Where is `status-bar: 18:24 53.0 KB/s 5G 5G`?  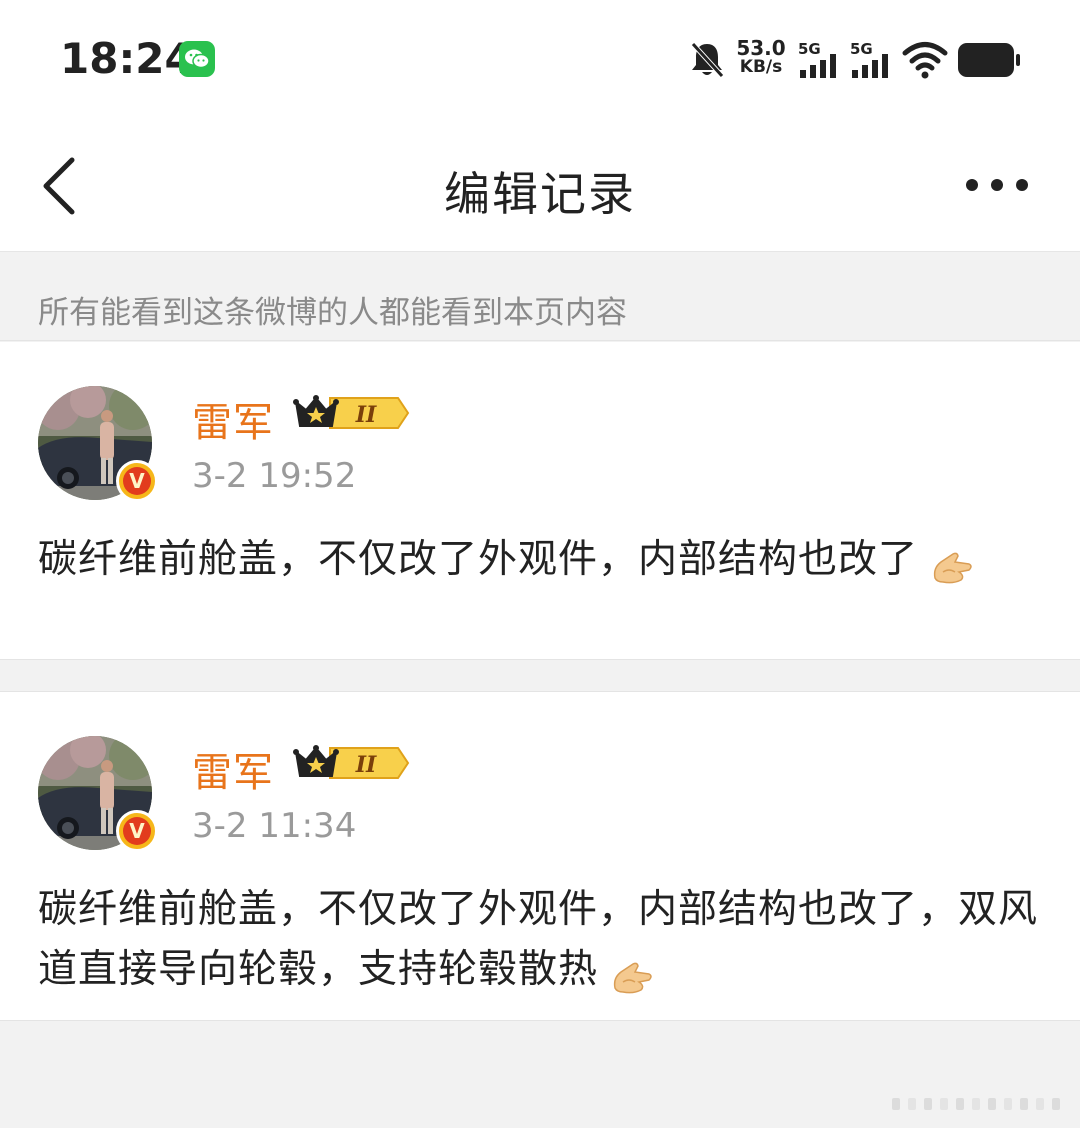
status-bar: 18:24 53.0 KB/s 5G 5G is located at coordinates (540, 59).